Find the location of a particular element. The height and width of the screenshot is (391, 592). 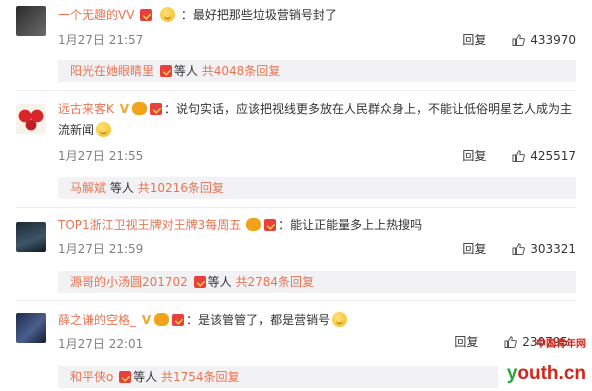

comment-username: TOP1浙江卫视王牌对王牌3每周五 is located at coordinates (149, 225).